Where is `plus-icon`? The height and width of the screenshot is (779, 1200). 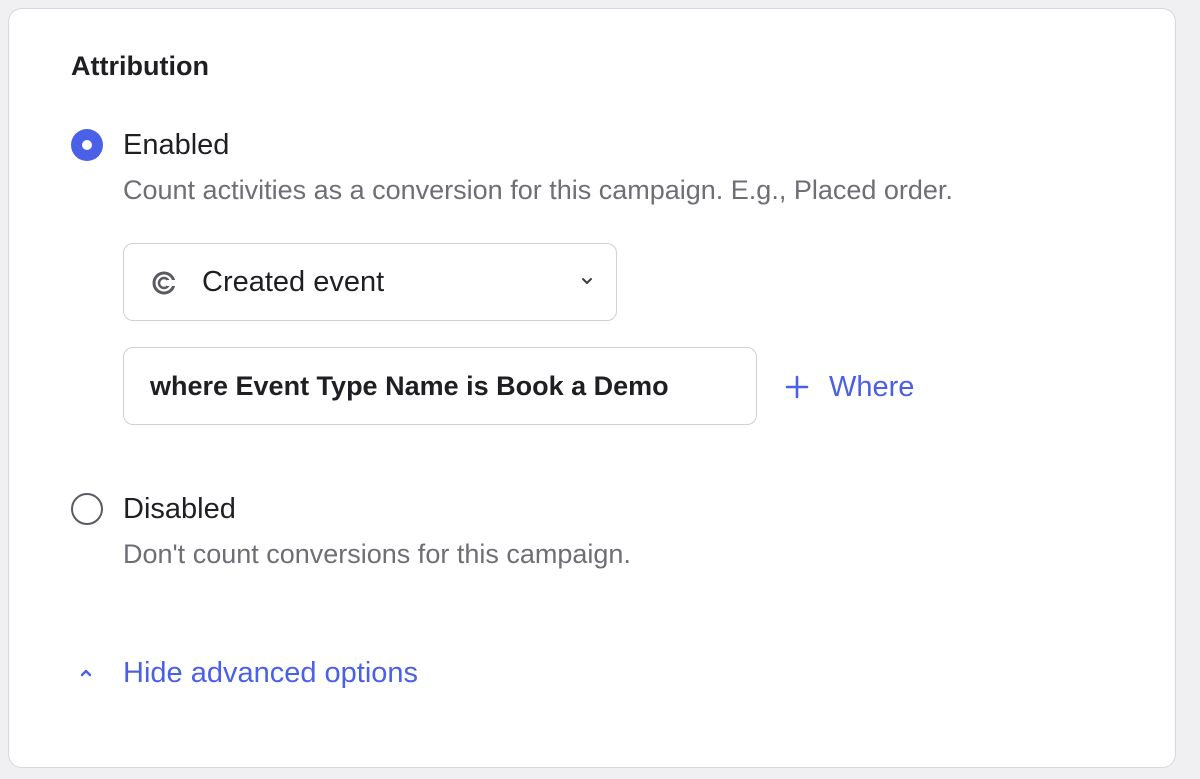
plus-icon is located at coordinates (797, 387).